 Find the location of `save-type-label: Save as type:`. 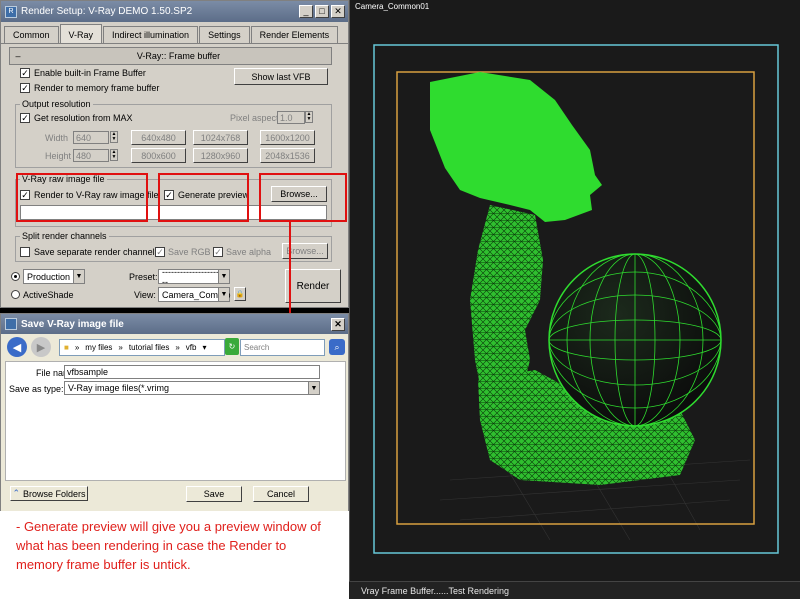

save-type-label: Save as type: is located at coordinates (36, 389).